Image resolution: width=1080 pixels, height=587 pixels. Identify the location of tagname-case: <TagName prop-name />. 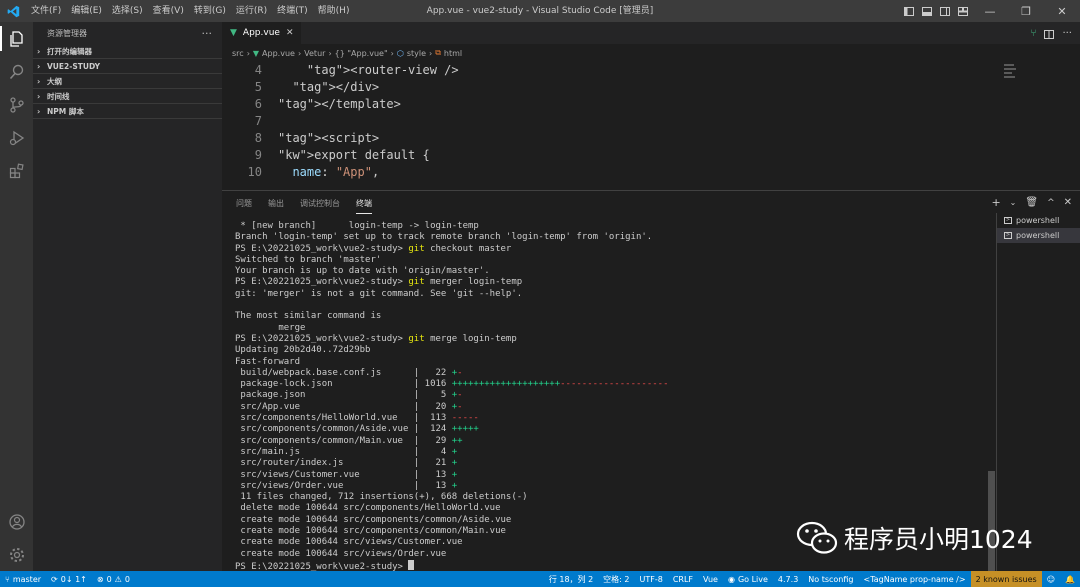
(915, 579).